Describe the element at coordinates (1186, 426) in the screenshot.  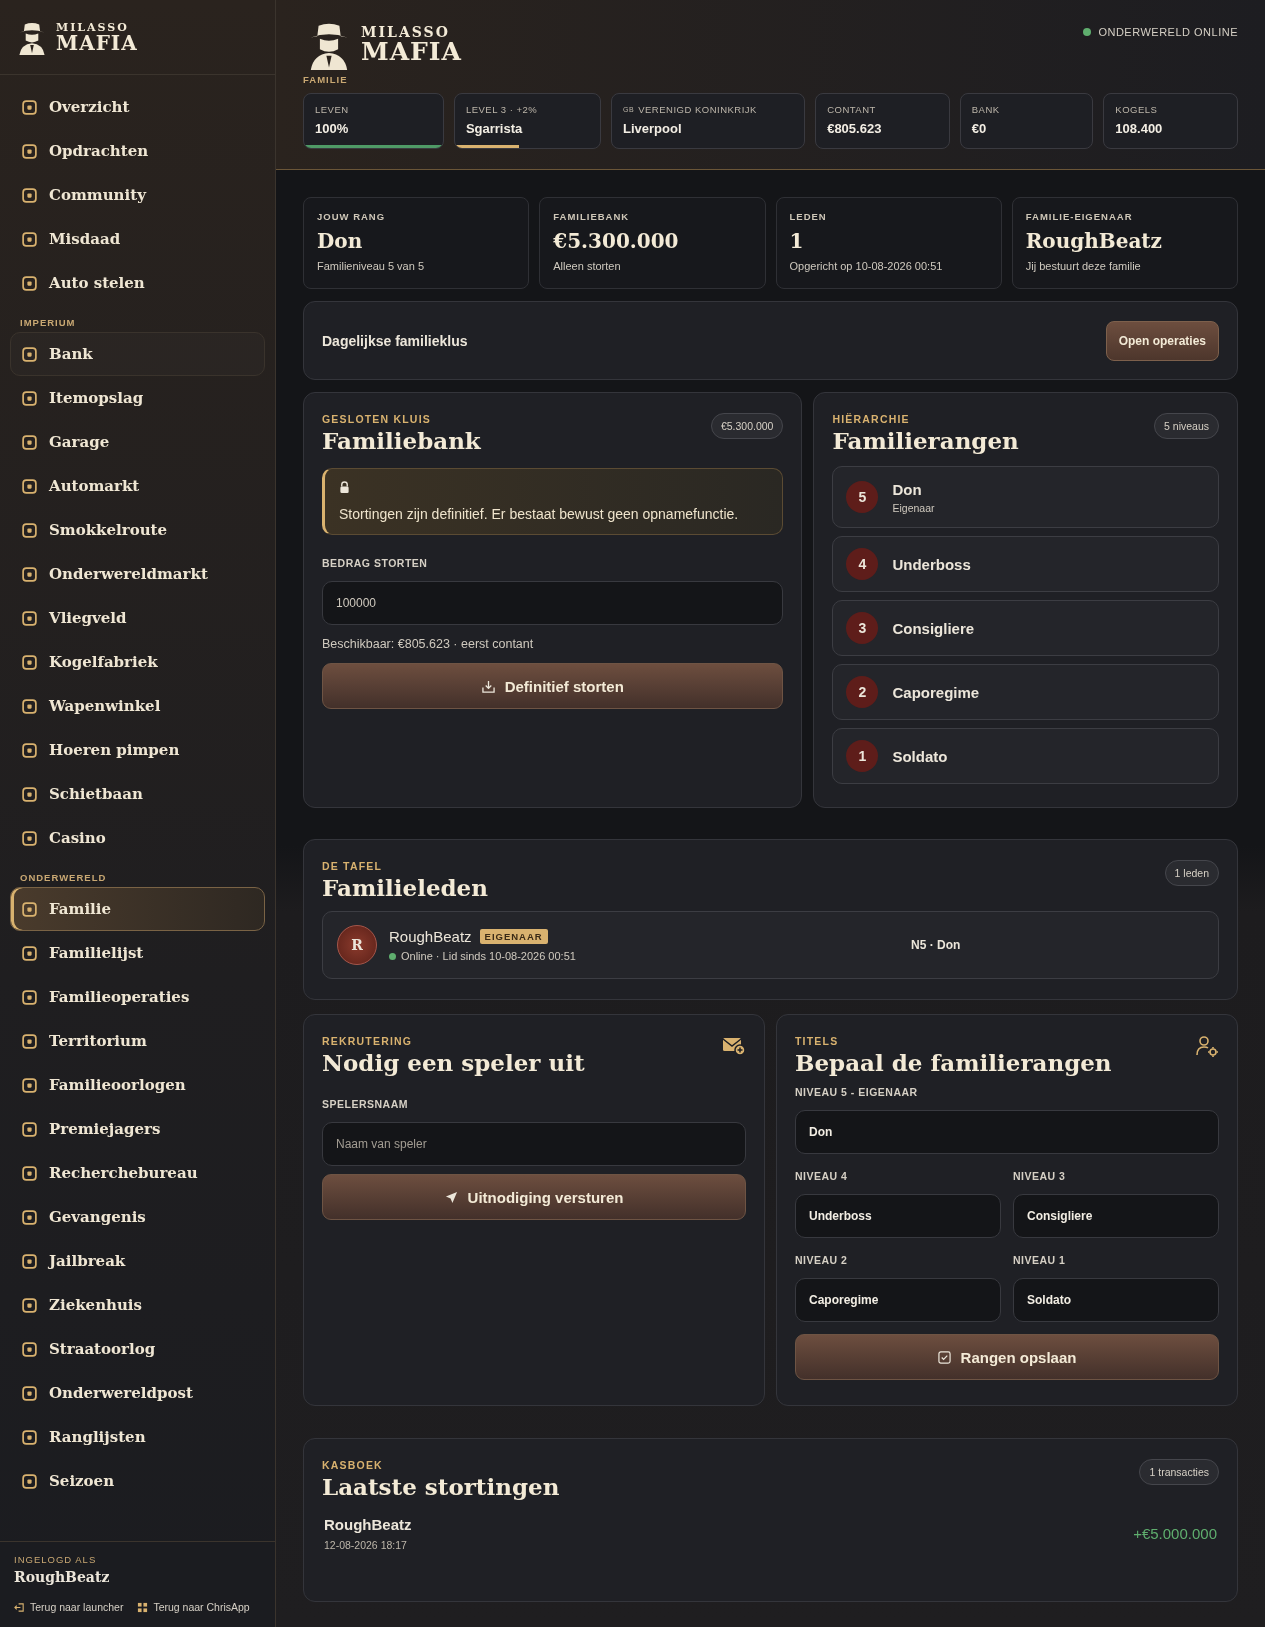
I see `count-pill: 5 niveaus` at that location.